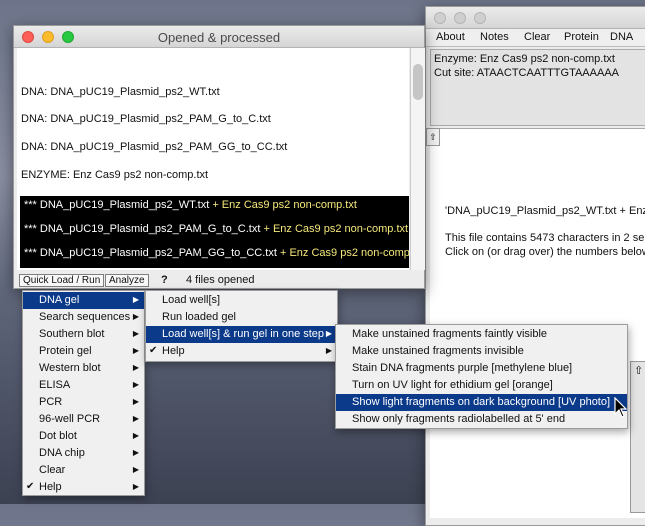 The height and width of the screenshot is (526, 645). What do you see at coordinates (440, 18) in the screenshot?
I see `close-window-button` at bounding box center [440, 18].